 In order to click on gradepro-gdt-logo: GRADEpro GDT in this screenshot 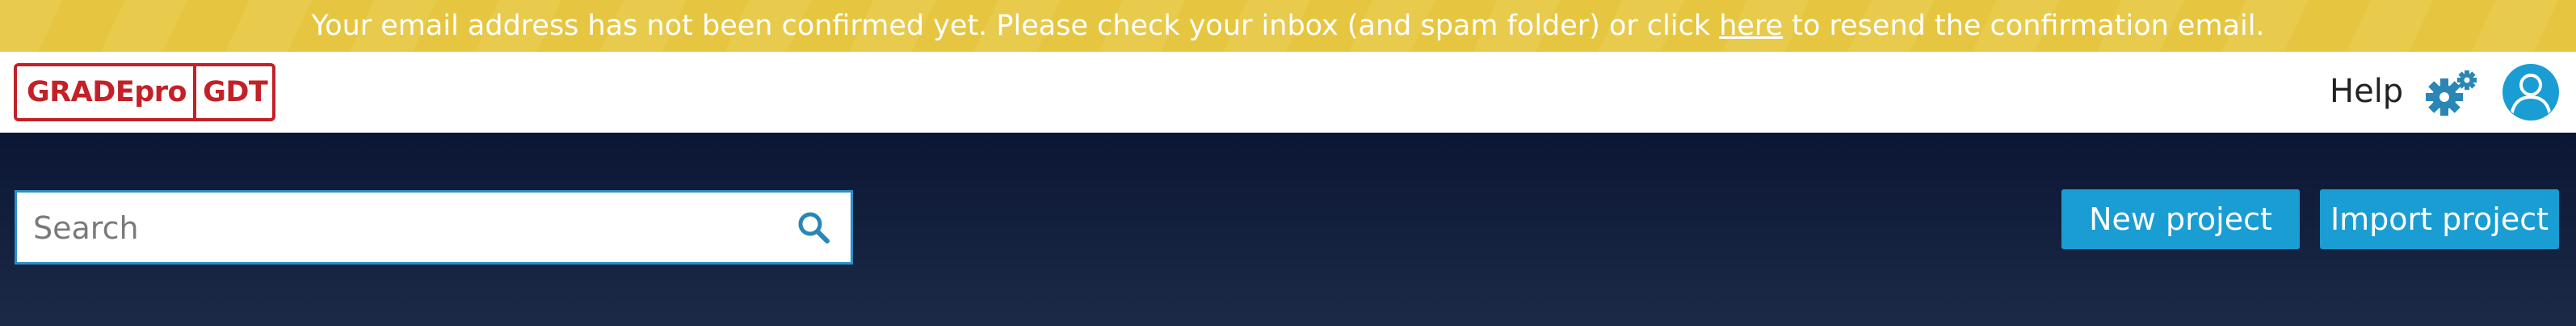, I will do `click(145, 92)`.